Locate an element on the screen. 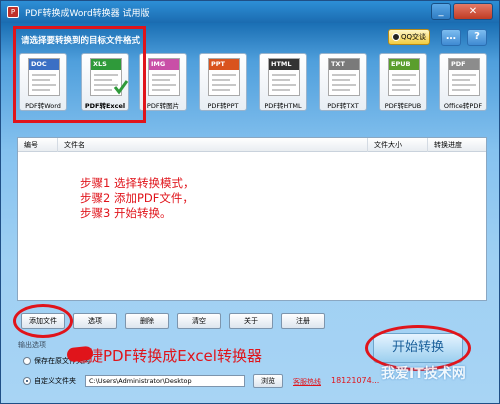 Image resolution: width=500 pixels, height=404 pixels. app-logo-icon: P is located at coordinates (13, 12).